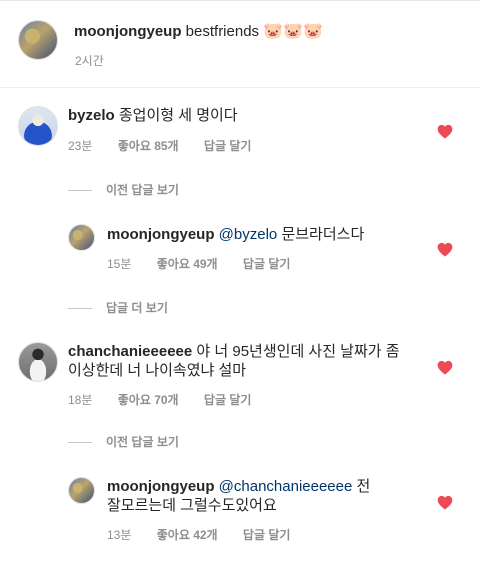  I want to click on comment-body: byzelo 종업이형 세 명이다, so click(153, 116).